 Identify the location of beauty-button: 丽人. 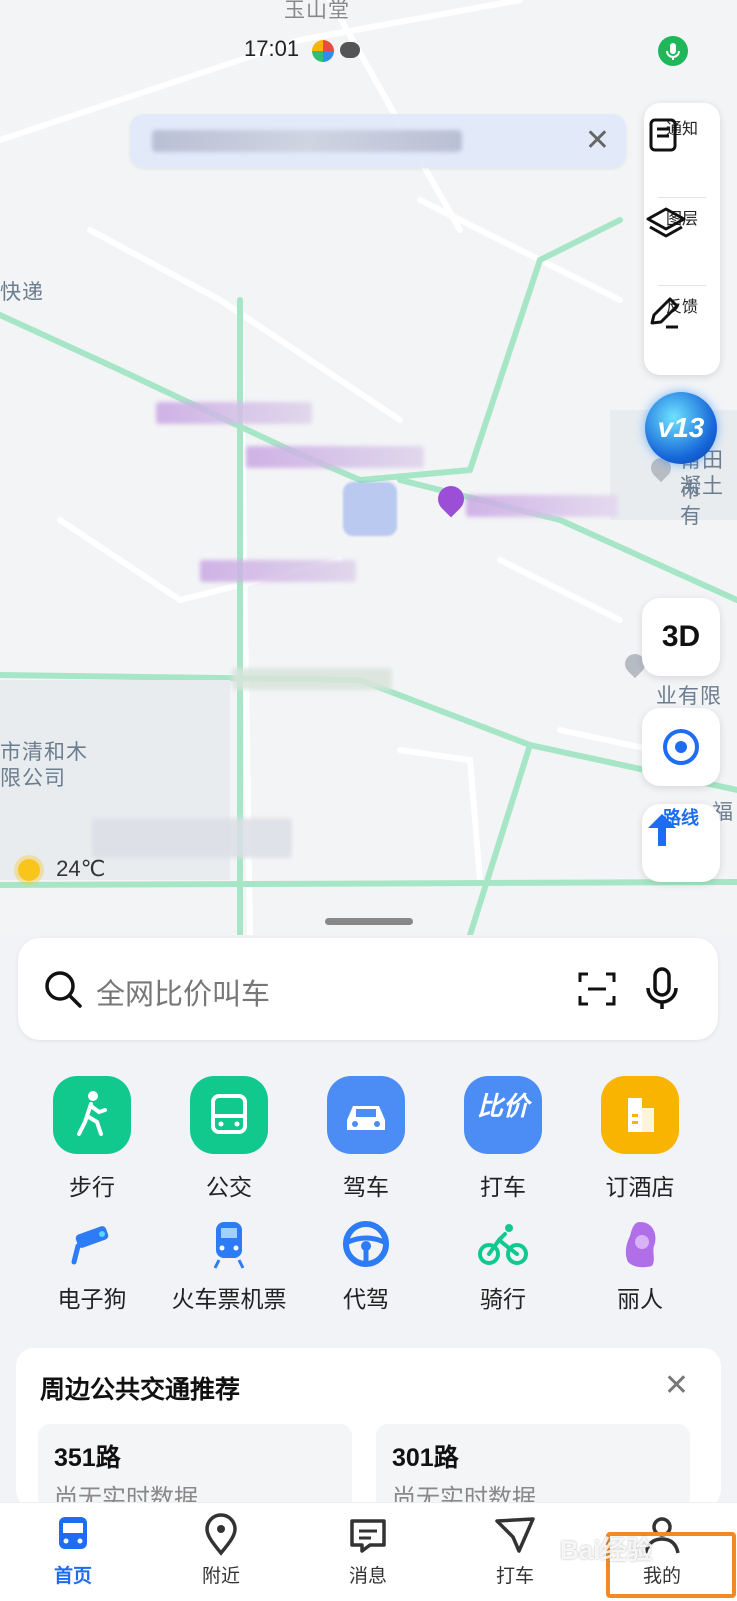
(640, 1265).